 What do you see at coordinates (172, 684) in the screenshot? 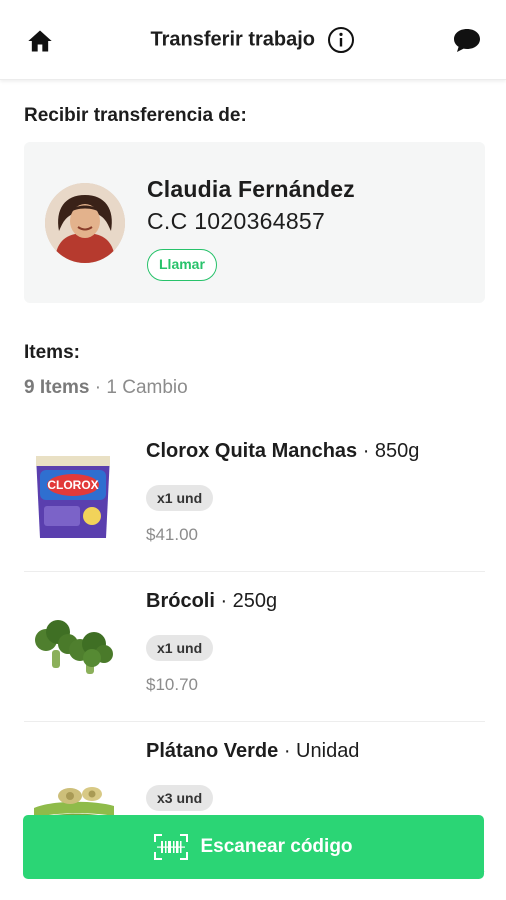
I see `item-price: $10.70` at bounding box center [172, 684].